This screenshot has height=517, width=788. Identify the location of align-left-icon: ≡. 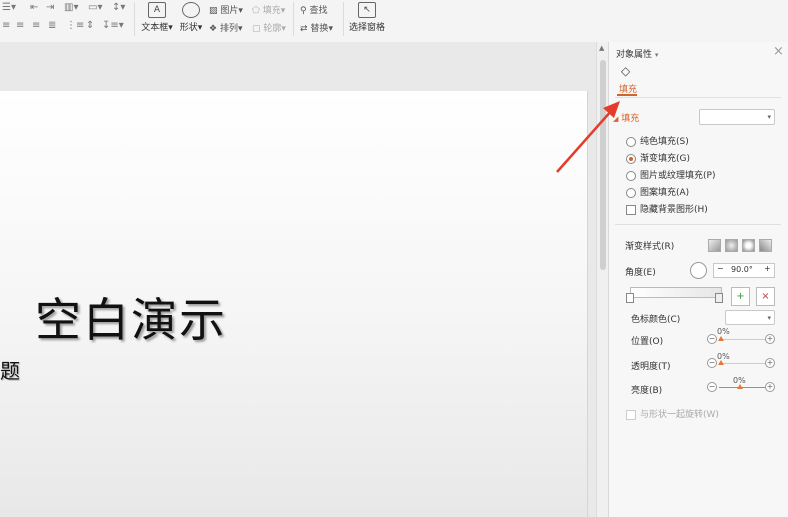
(6, 25).